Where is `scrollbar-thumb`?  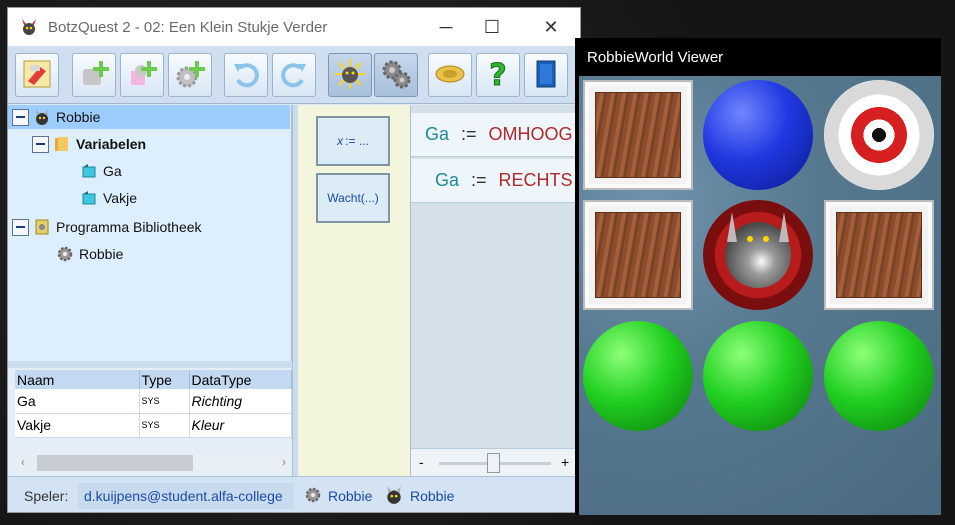
scrollbar-thumb is located at coordinates (115, 463).